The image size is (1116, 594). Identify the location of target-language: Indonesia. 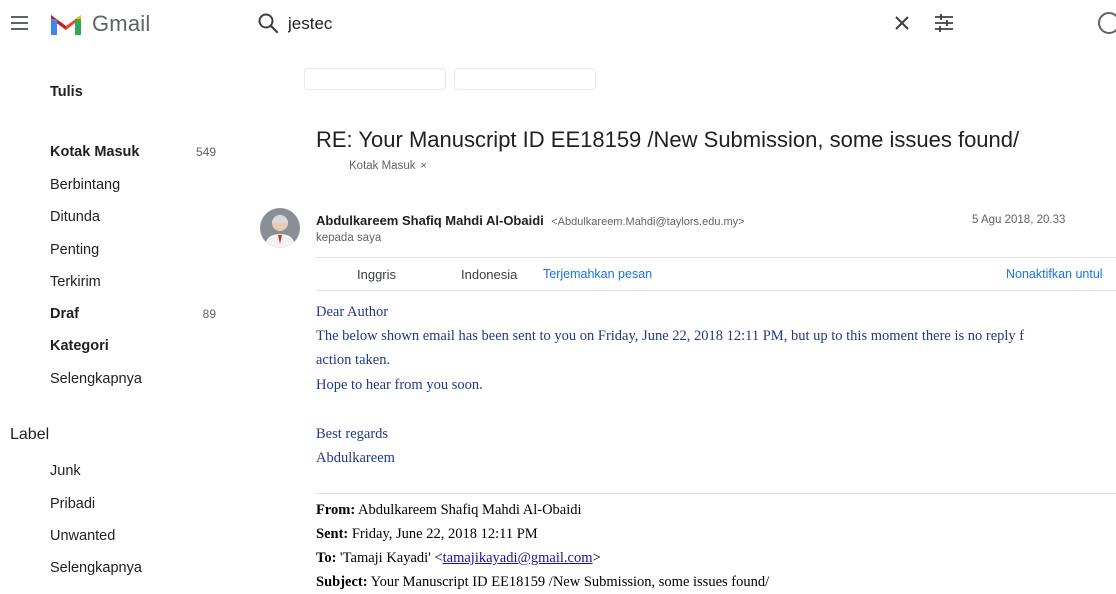
(489, 274).